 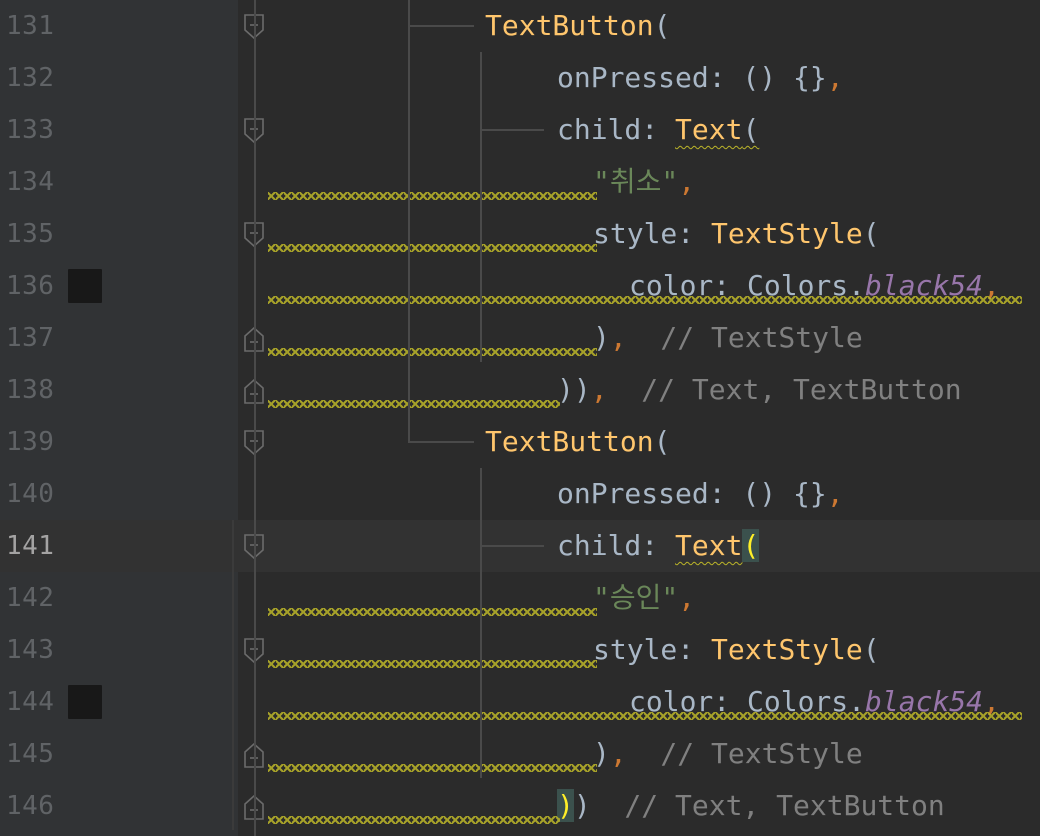 What do you see at coordinates (574, 389) in the screenshot?
I see `code-token: ))` at bounding box center [574, 389].